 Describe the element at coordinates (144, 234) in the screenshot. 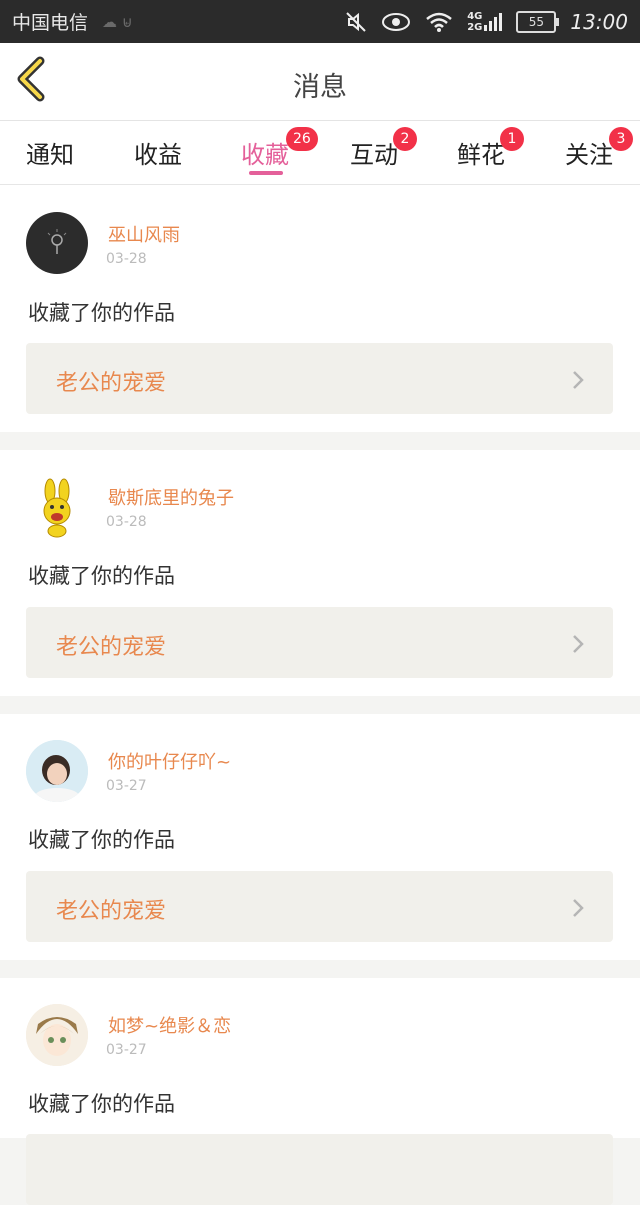

I see `username-link: 巫山风雨` at that location.